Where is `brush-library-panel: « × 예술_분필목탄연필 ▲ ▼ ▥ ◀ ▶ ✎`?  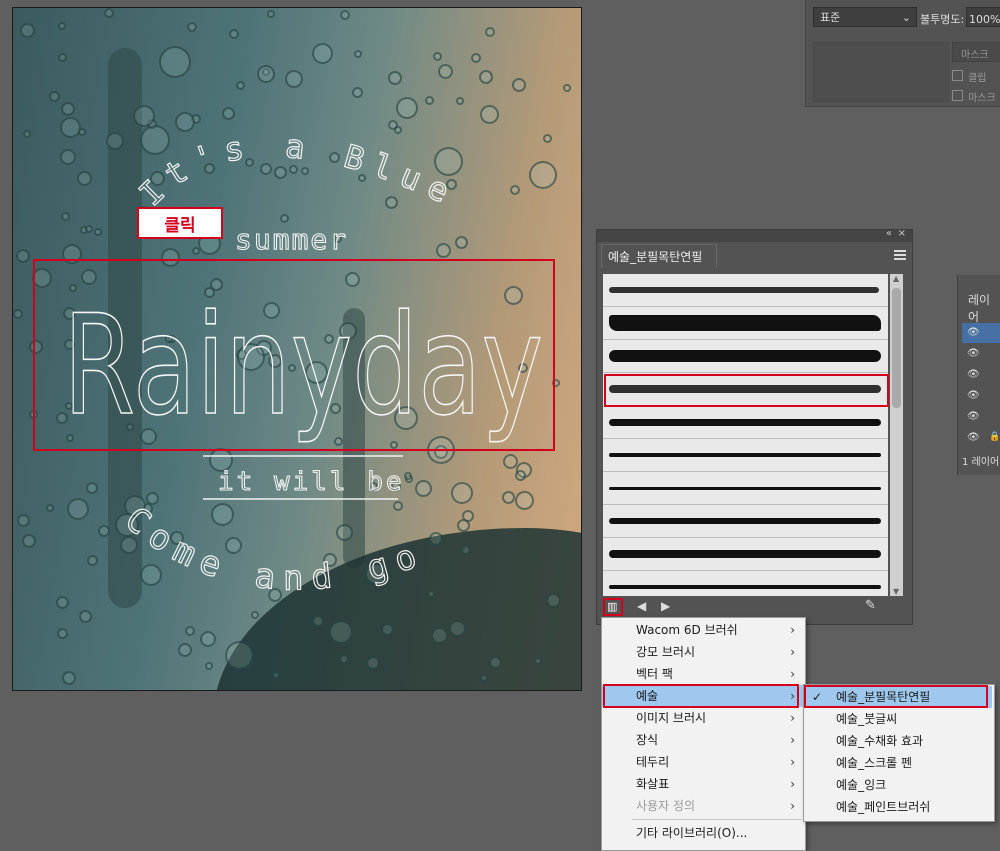 brush-library-panel: « × 예술_분필목탄연필 ▲ ▼ ▥ ◀ ▶ ✎ is located at coordinates (754, 426).